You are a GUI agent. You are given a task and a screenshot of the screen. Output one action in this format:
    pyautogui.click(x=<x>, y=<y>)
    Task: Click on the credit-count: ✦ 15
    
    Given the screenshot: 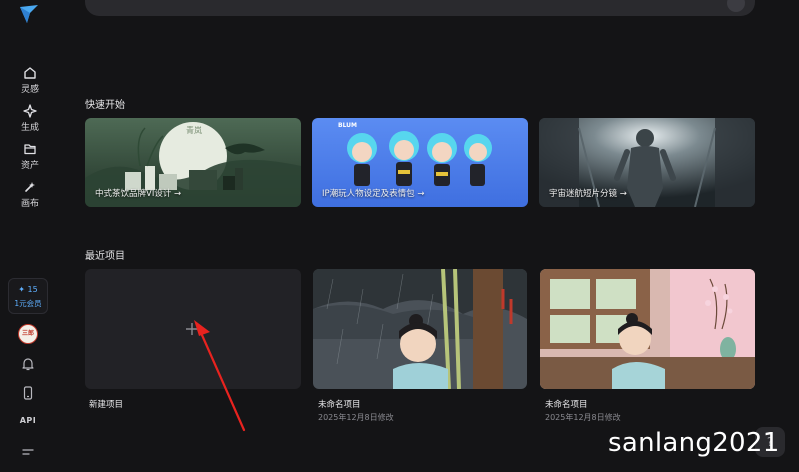 What is the action you would take?
    pyautogui.click(x=28, y=289)
    